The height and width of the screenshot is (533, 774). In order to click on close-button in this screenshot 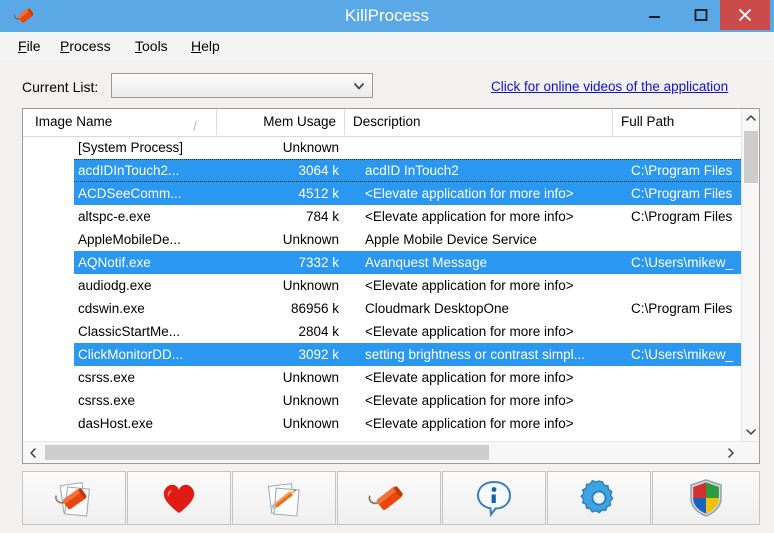, I will do `click(745, 15)`.